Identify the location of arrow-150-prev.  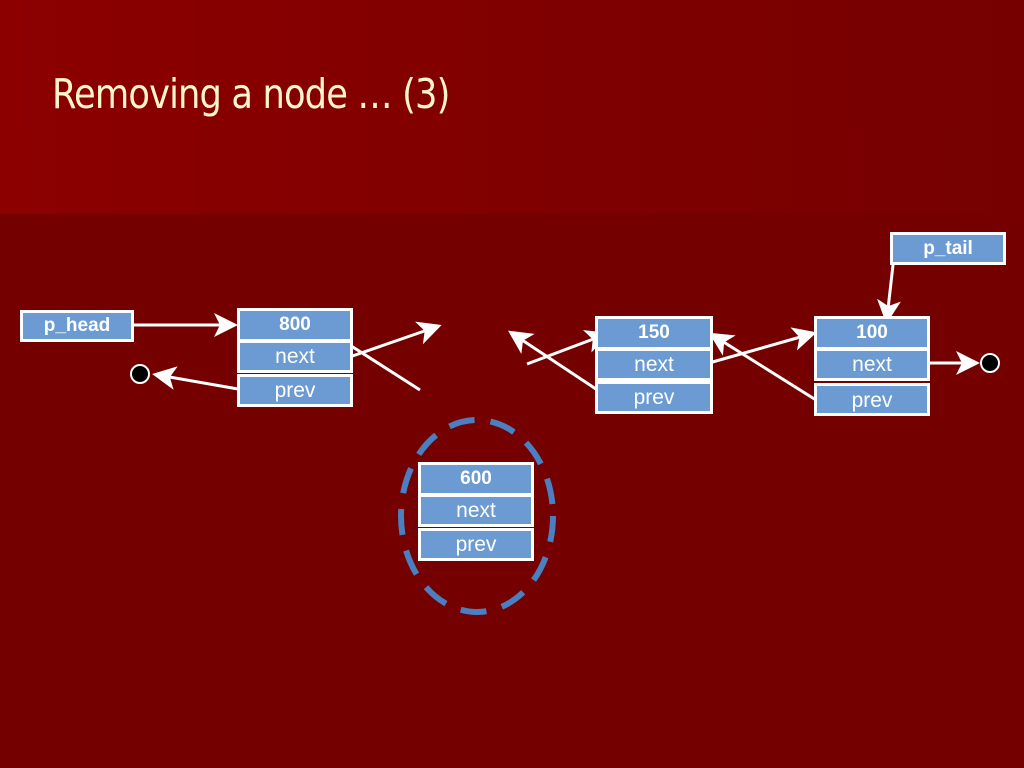
(558, 364).